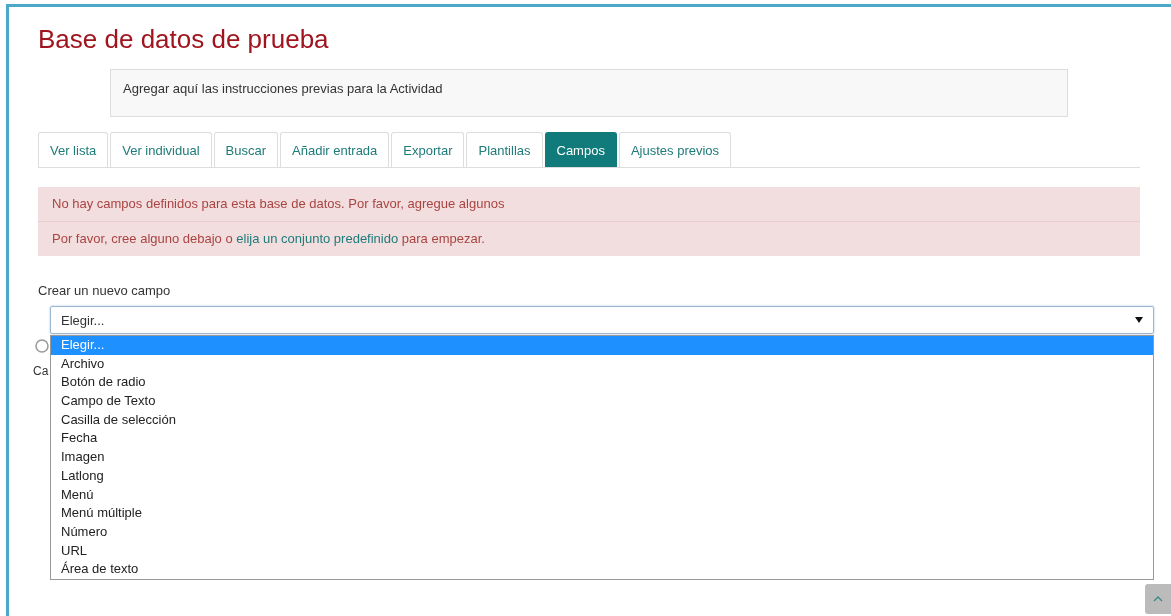 Image resolution: width=1171 pixels, height=616 pixels. Describe the element at coordinates (602, 551) in the screenshot. I see `dropdown-option: URL` at that location.